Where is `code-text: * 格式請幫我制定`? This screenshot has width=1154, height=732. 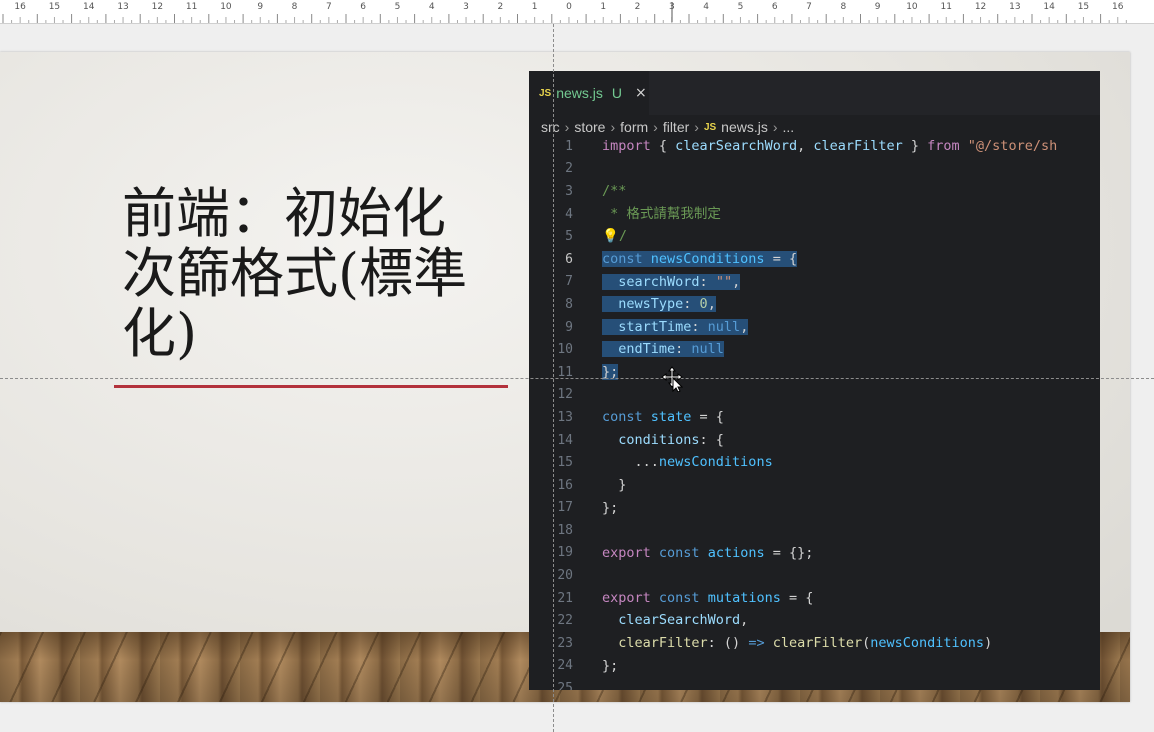 code-text: * 格式請幫我制定 is located at coordinates (661, 213).